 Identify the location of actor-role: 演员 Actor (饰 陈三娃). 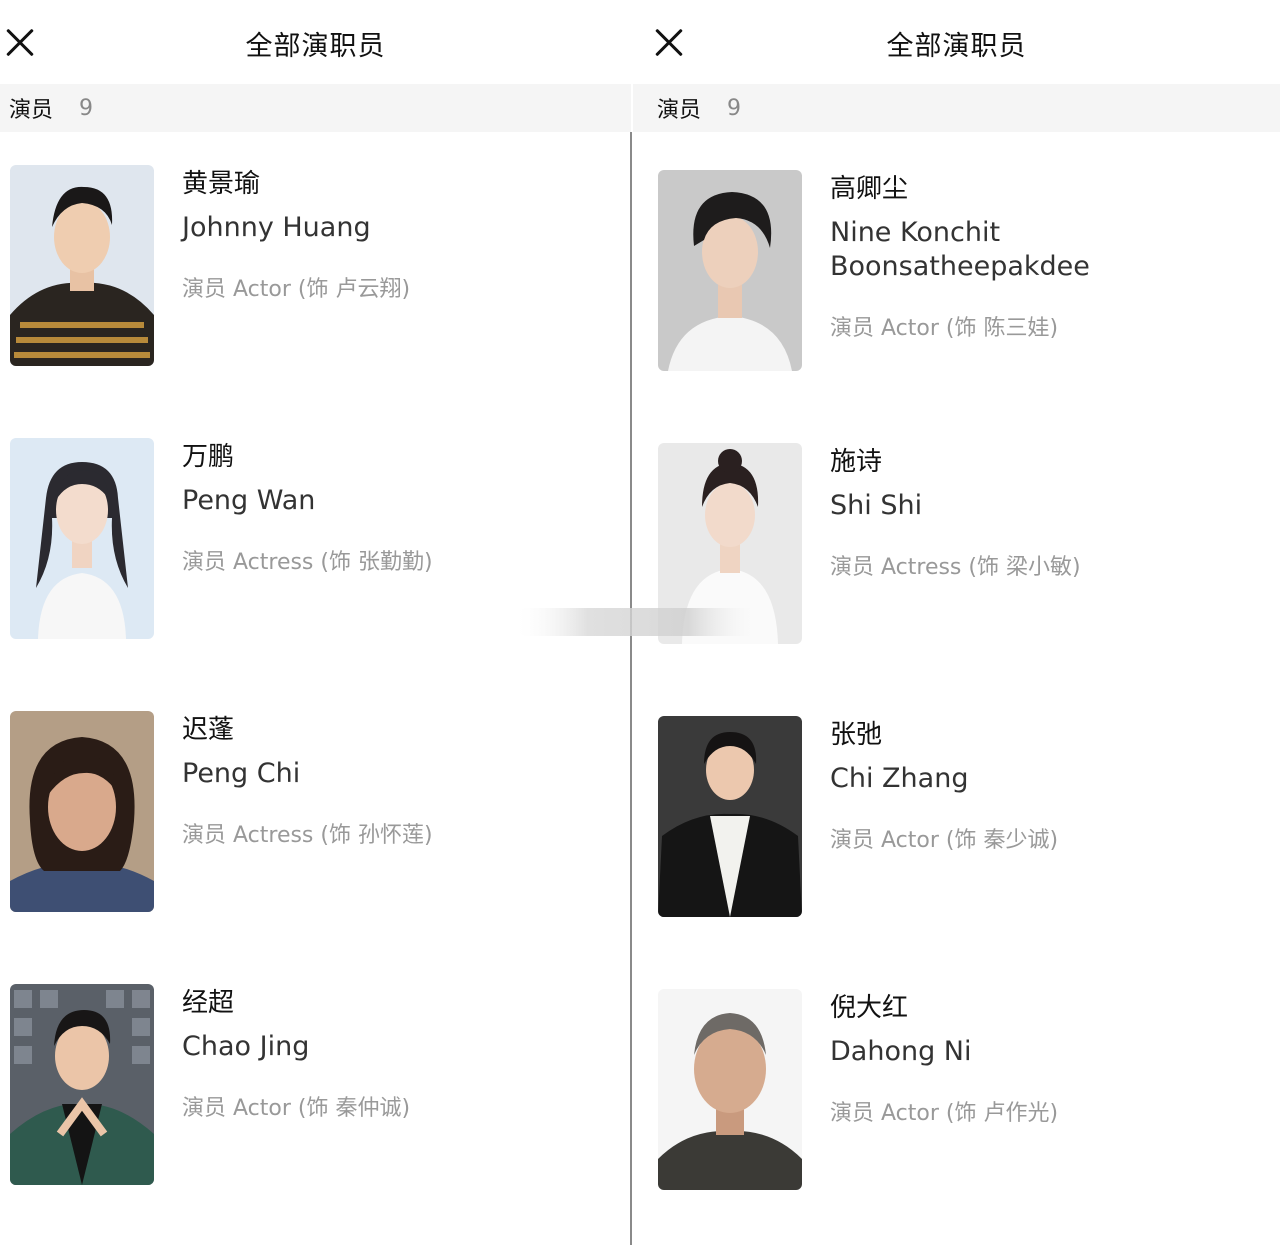
(944, 328).